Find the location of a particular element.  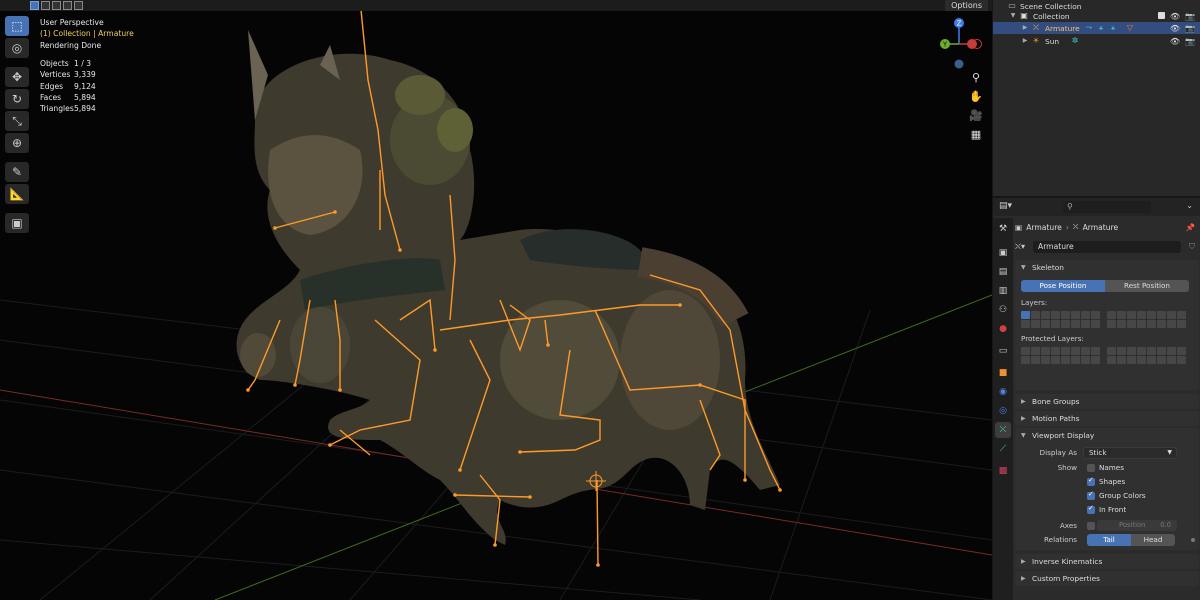

bone-icon: ⚹ is located at coordinates (1113, 28).